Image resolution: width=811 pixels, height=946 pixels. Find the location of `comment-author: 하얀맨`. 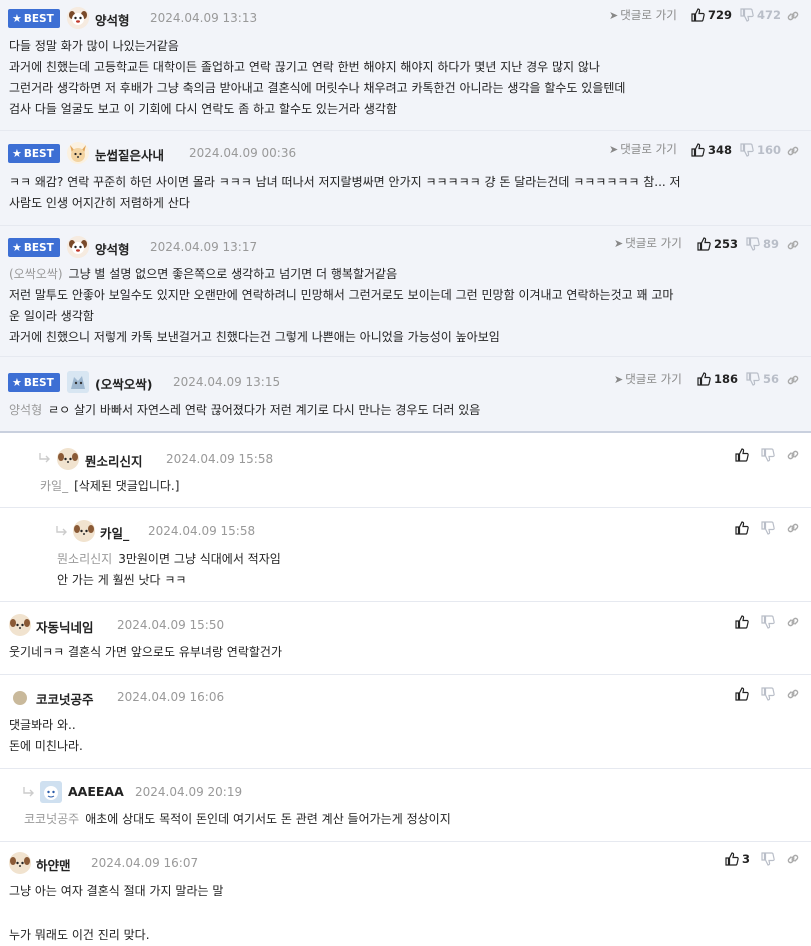

comment-author: 하얀맨 is located at coordinates (53, 864).